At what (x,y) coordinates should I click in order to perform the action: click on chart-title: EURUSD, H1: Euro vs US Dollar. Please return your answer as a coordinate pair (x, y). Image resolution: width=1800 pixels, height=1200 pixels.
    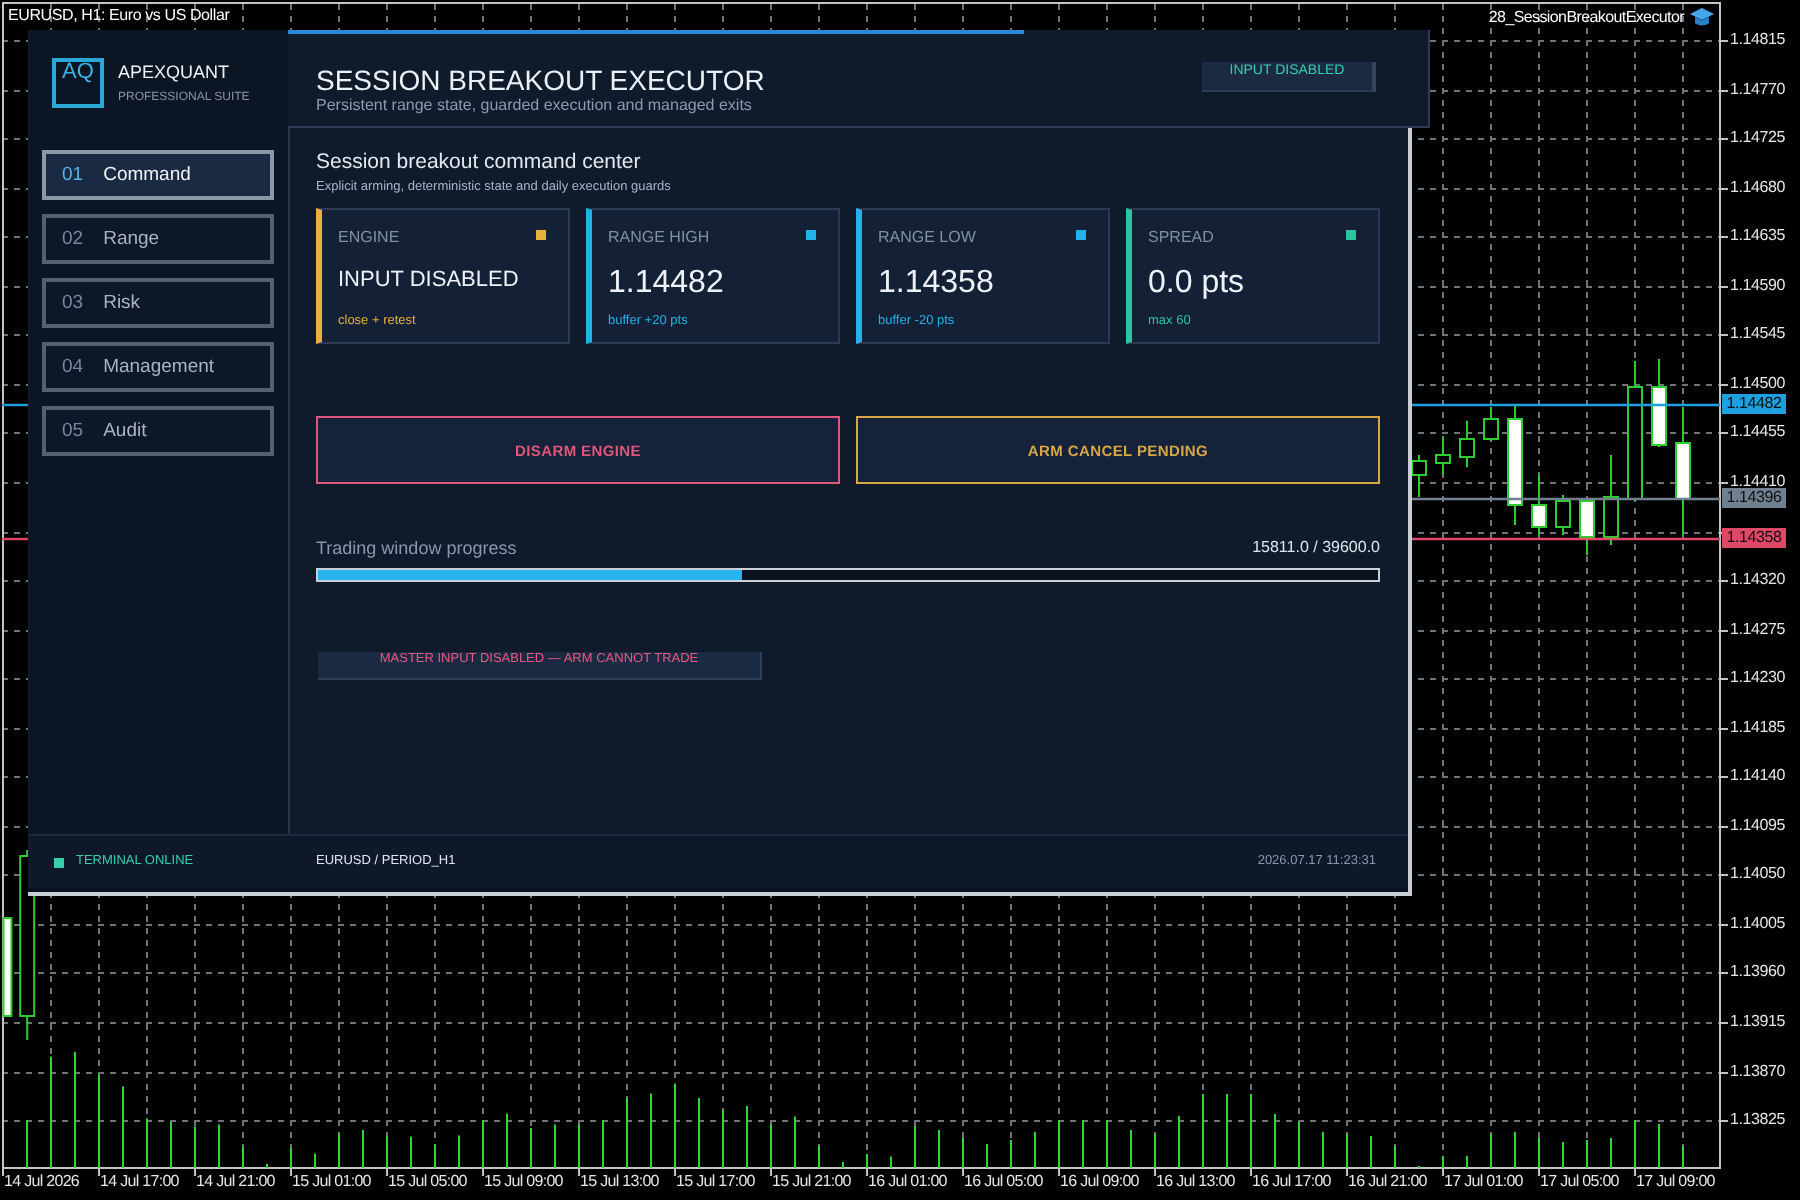
    Looking at the image, I should click on (119, 16).